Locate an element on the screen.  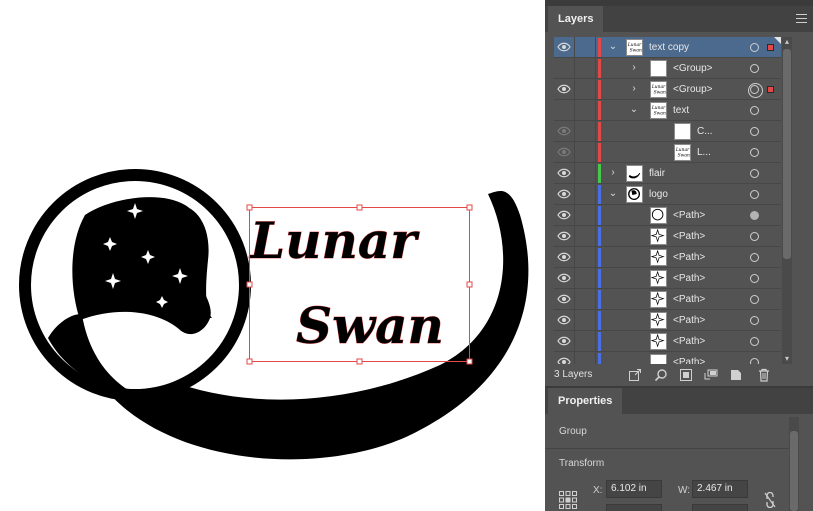
scrollbar-thumb is located at coordinates (794, 471).